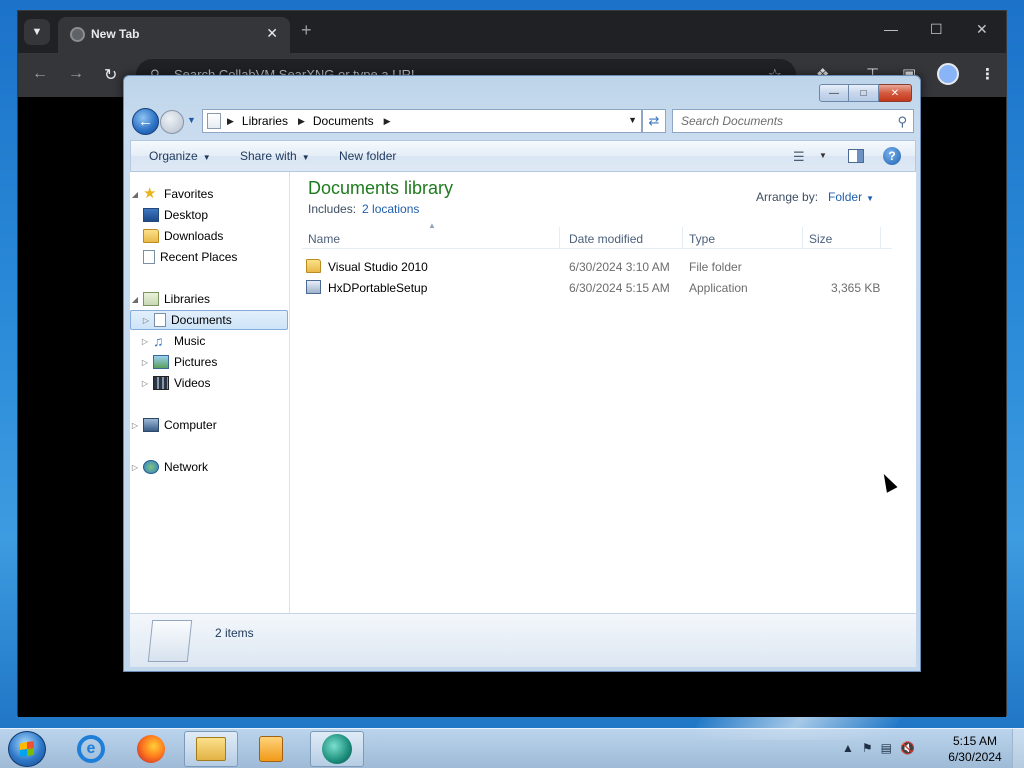 The width and height of the screenshot is (1024, 768). I want to click on nav-item-music: ▷ ♫ Music, so click(209, 341).